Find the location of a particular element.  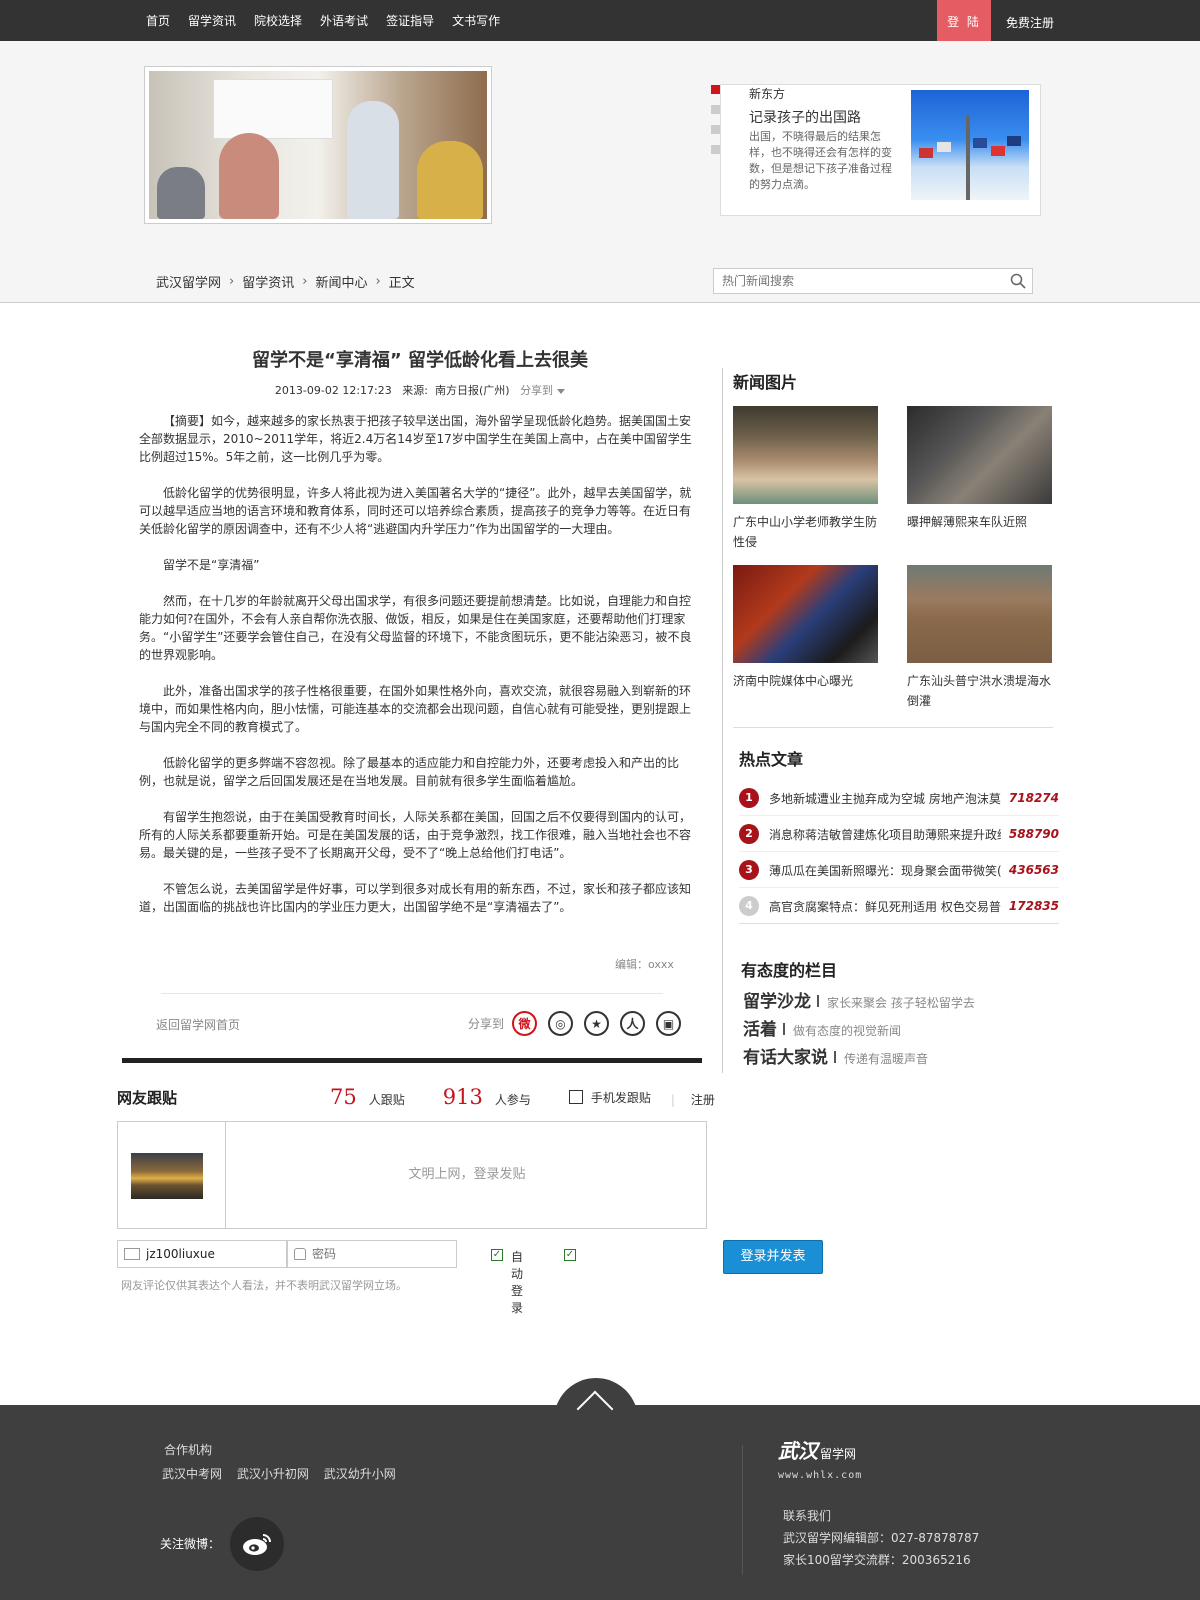

avatar is located at coordinates (167, 1176).